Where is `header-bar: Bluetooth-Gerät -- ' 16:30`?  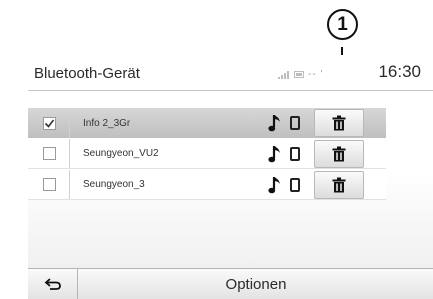
header-bar: Bluetooth-Gerät -- ' 16:30 is located at coordinates (230, 73).